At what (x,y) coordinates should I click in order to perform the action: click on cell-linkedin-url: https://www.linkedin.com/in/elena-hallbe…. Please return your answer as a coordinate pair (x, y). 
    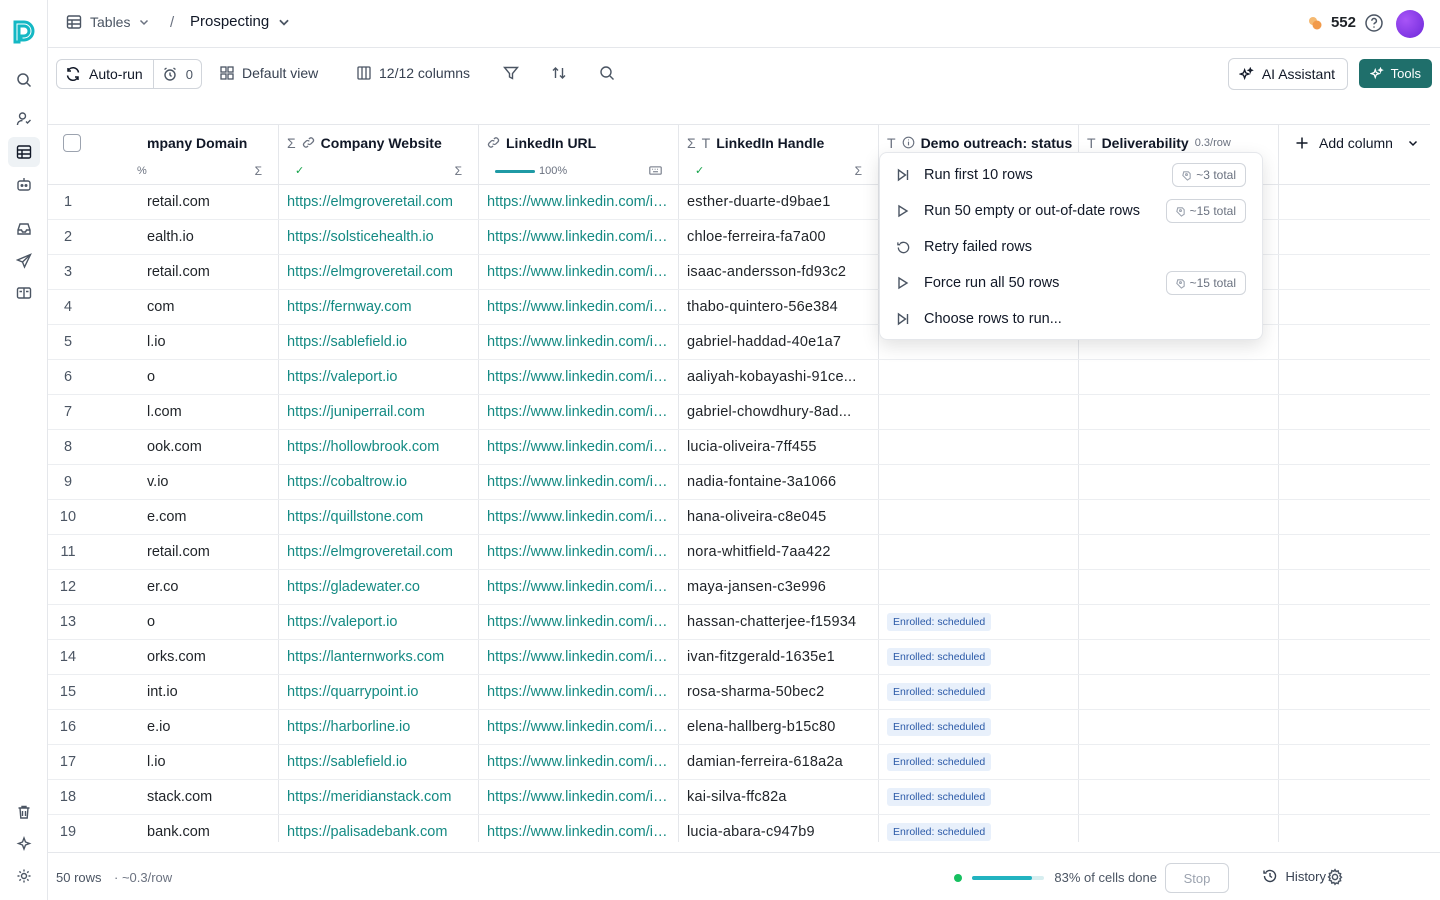
    Looking at the image, I should click on (579, 727).